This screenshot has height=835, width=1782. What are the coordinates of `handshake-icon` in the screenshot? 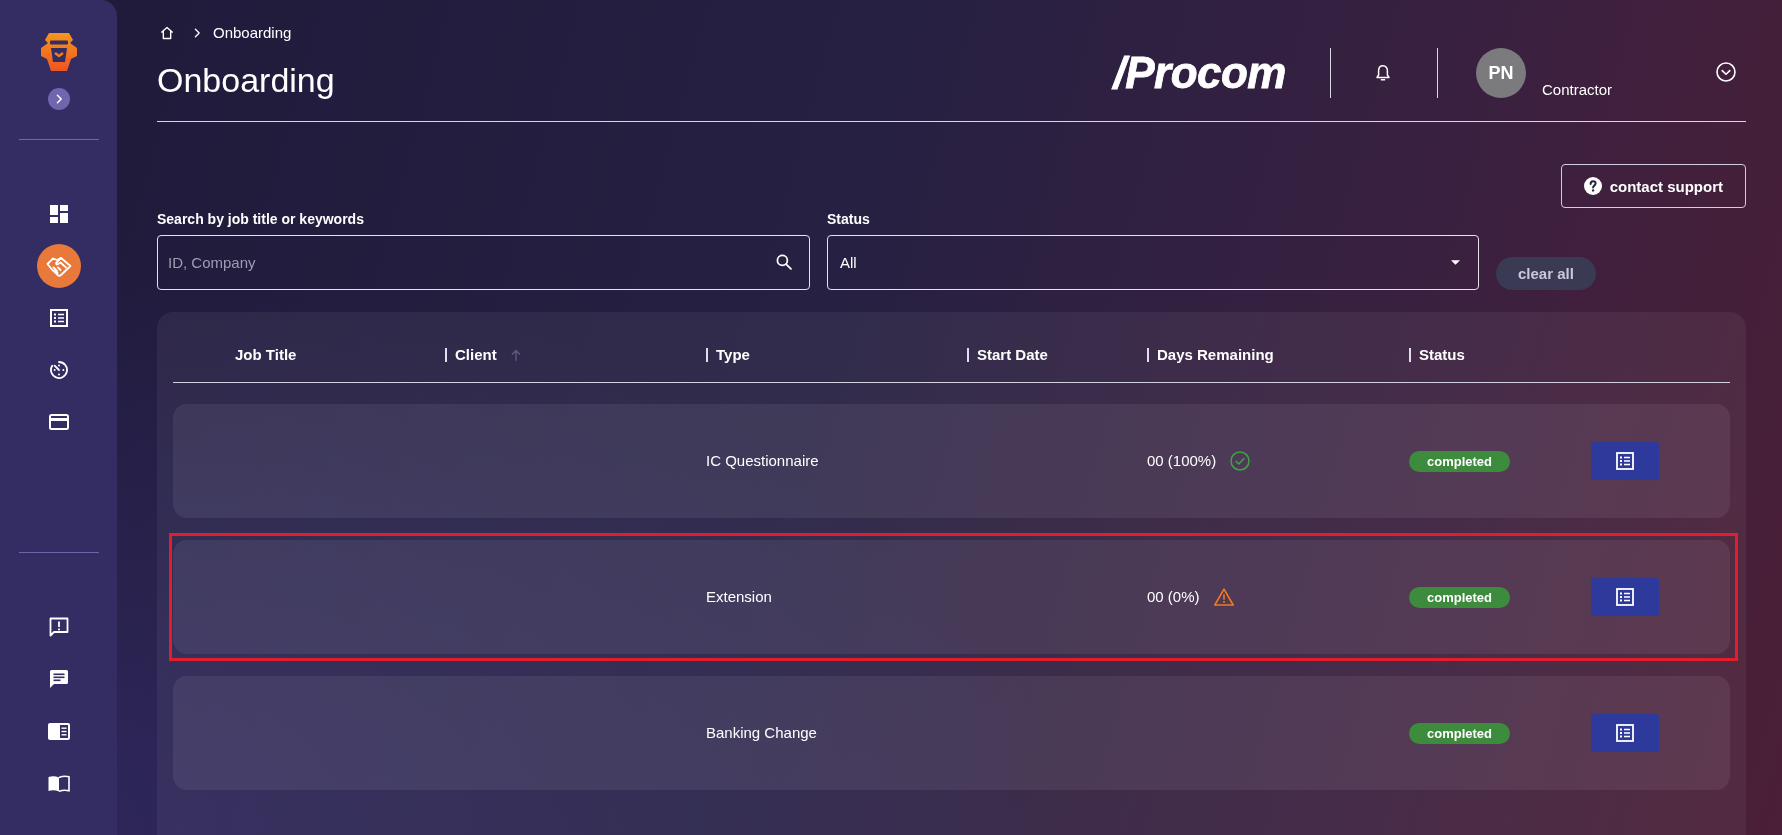 It's located at (58, 266).